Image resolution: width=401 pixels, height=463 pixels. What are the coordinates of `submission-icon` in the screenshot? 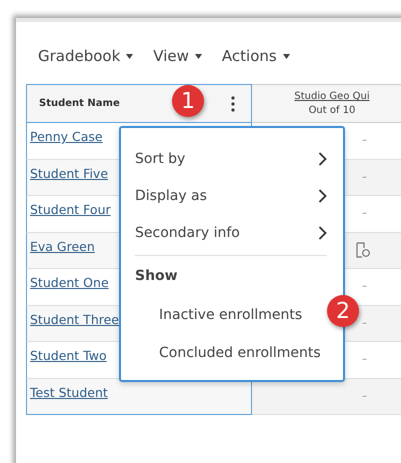 It's located at (363, 250).